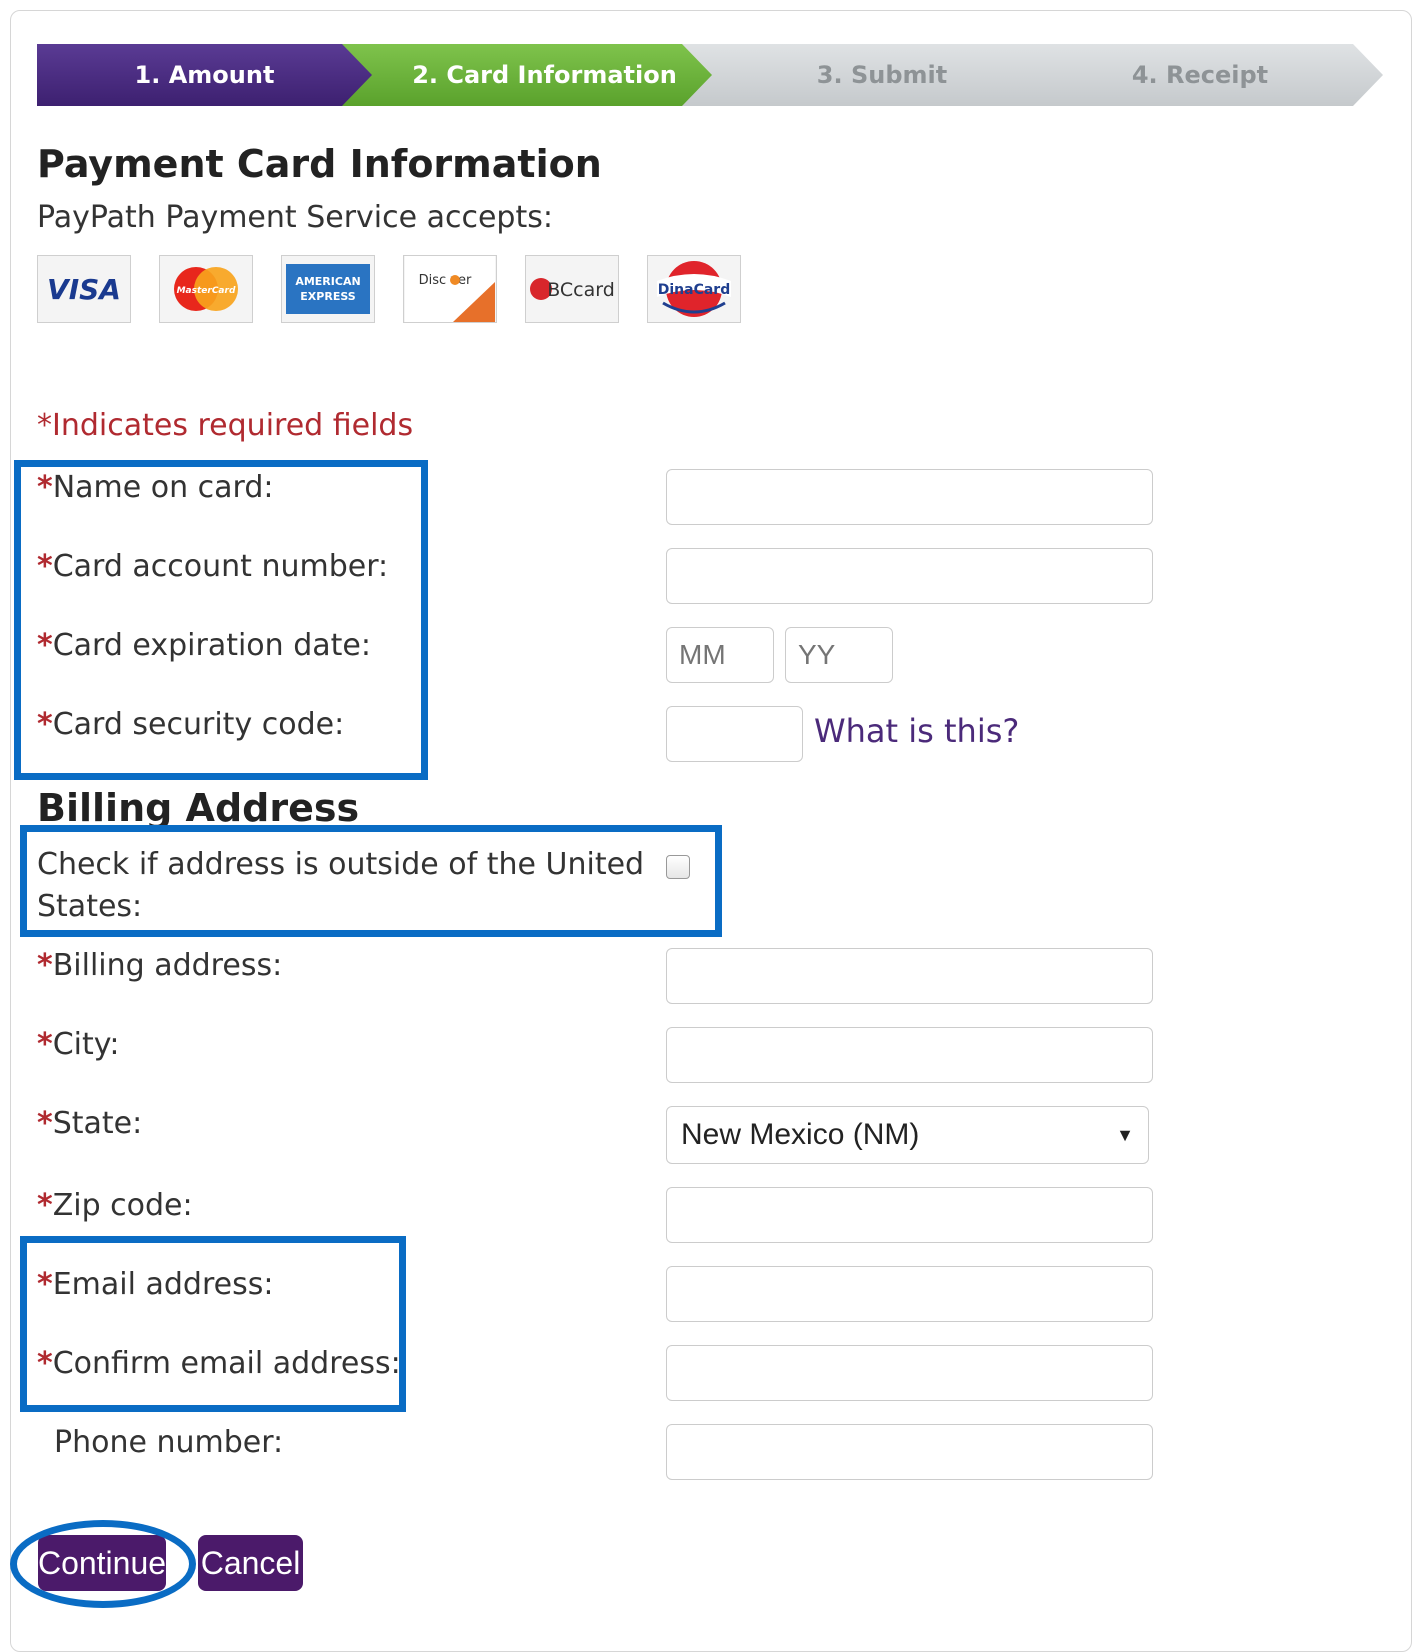 The height and width of the screenshot is (1652, 1414). I want to click on step-submit: 3. Submit, so click(882, 75).